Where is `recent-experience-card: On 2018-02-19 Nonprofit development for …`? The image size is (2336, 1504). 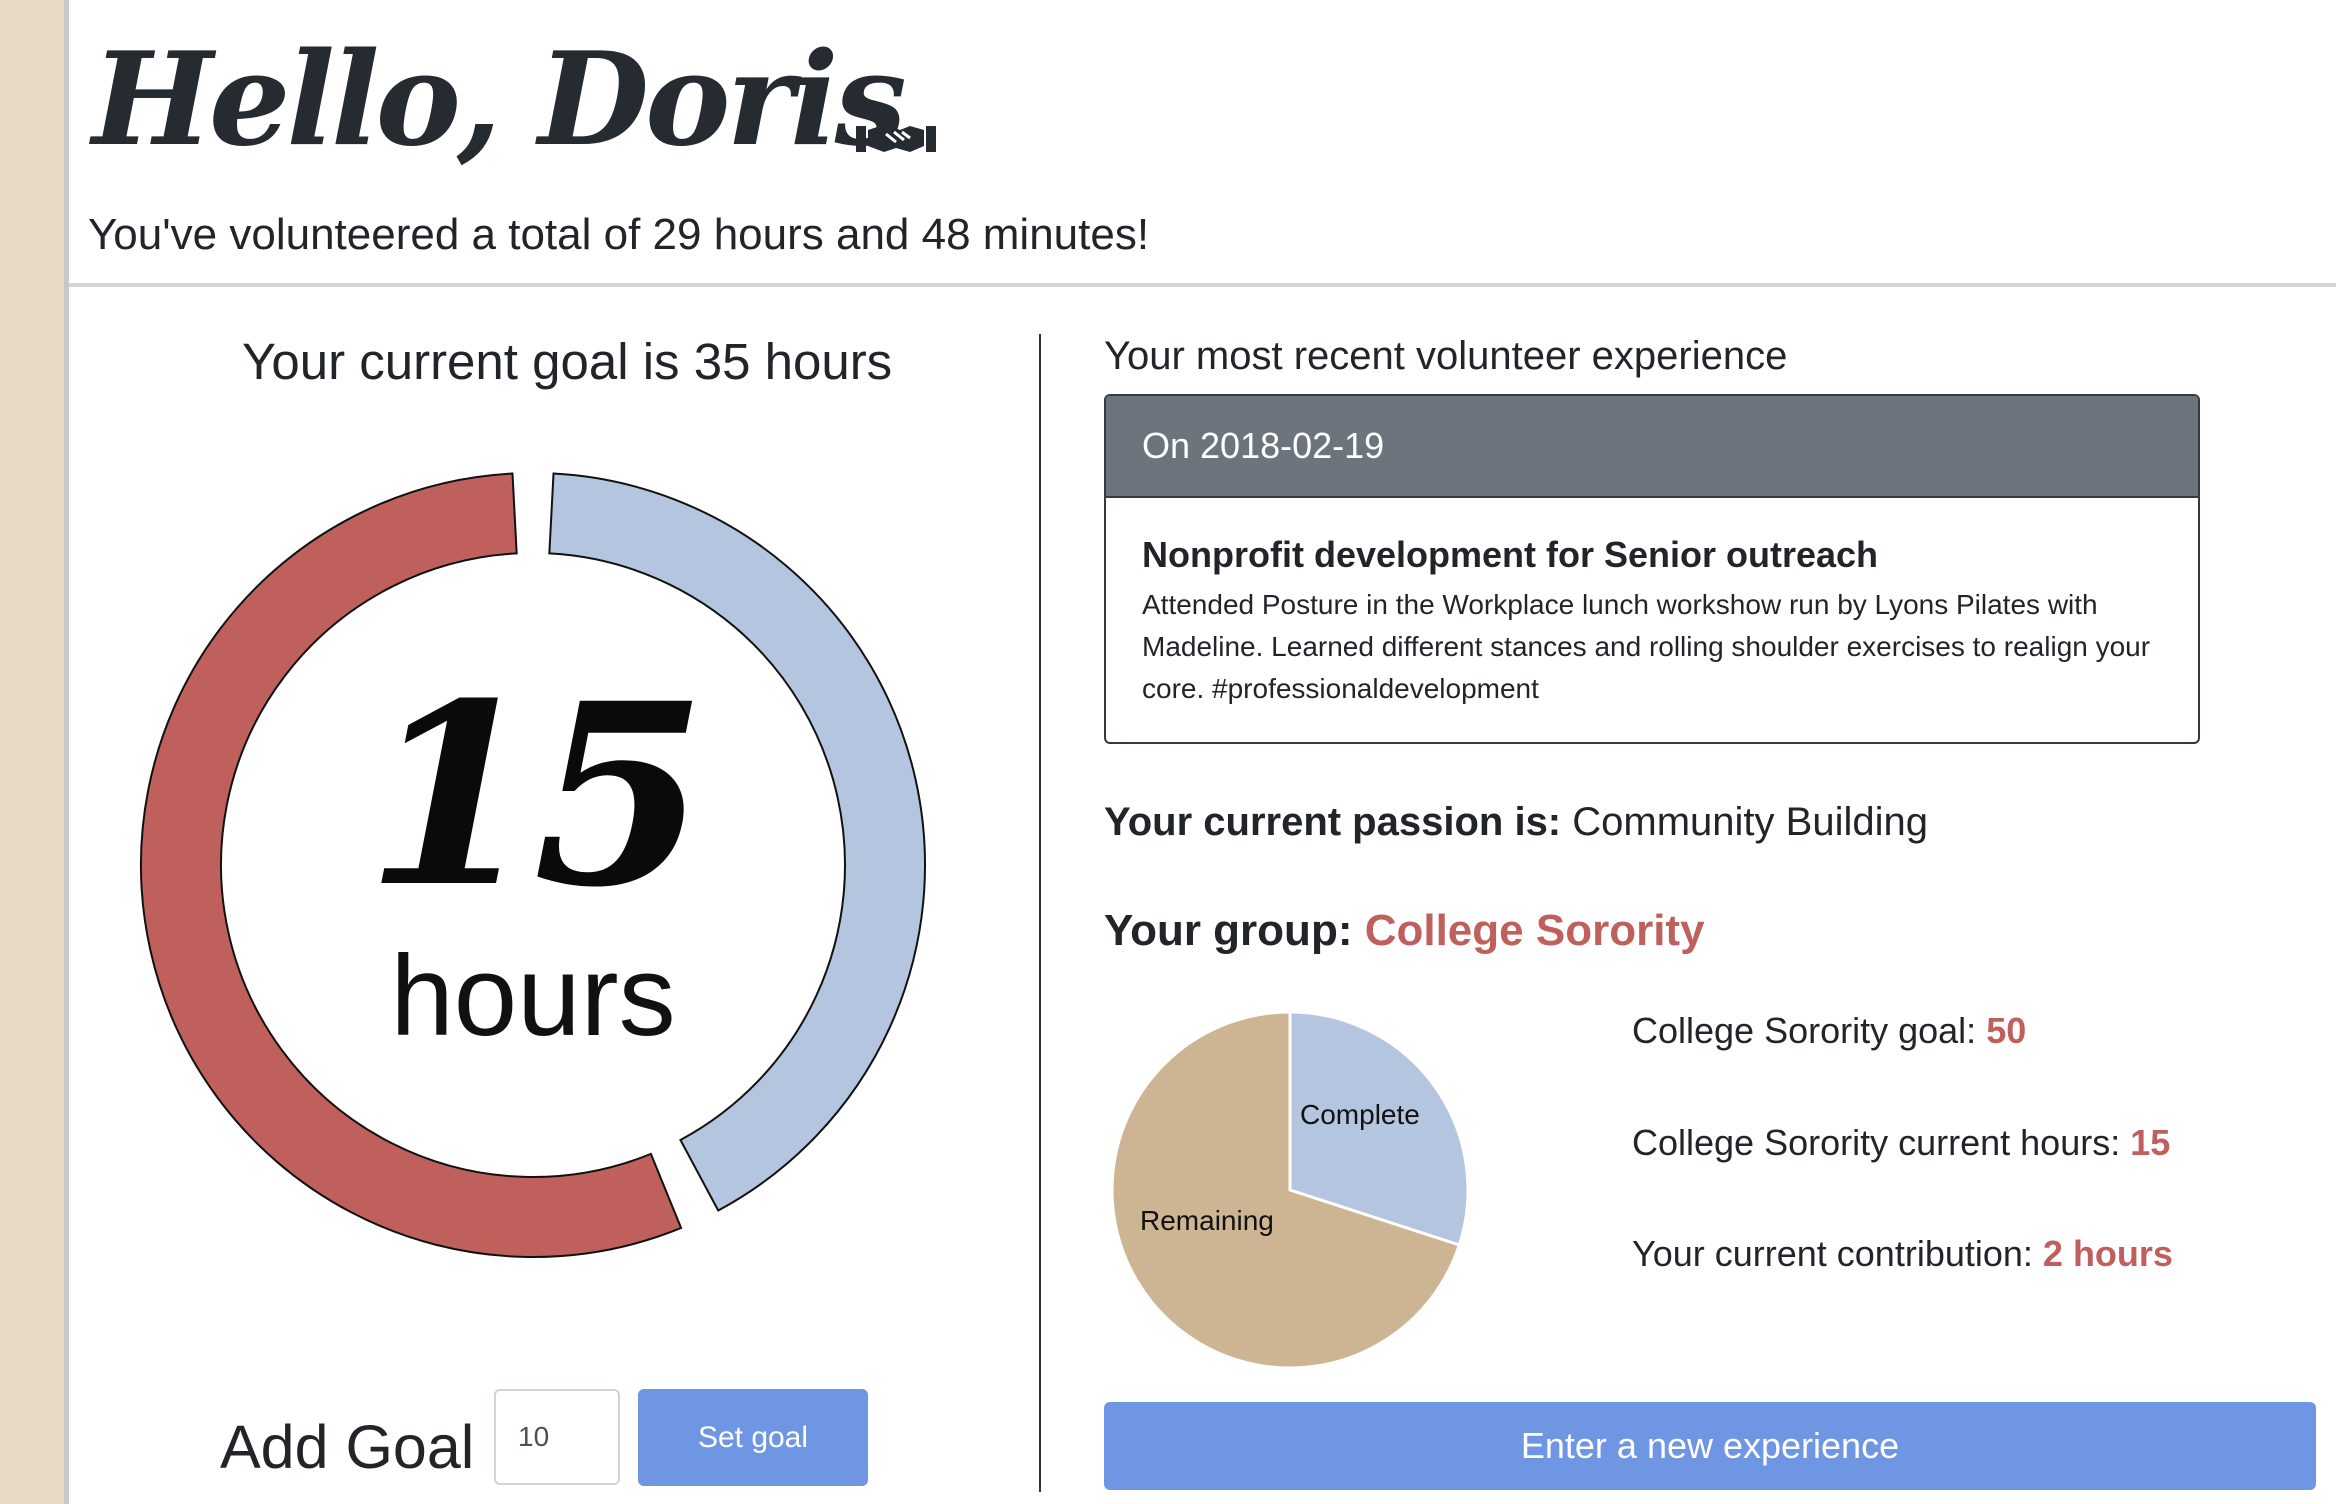 recent-experience-card: On 2018-02-19 Nonprofit development for … is located at coordinates (1652, 569).